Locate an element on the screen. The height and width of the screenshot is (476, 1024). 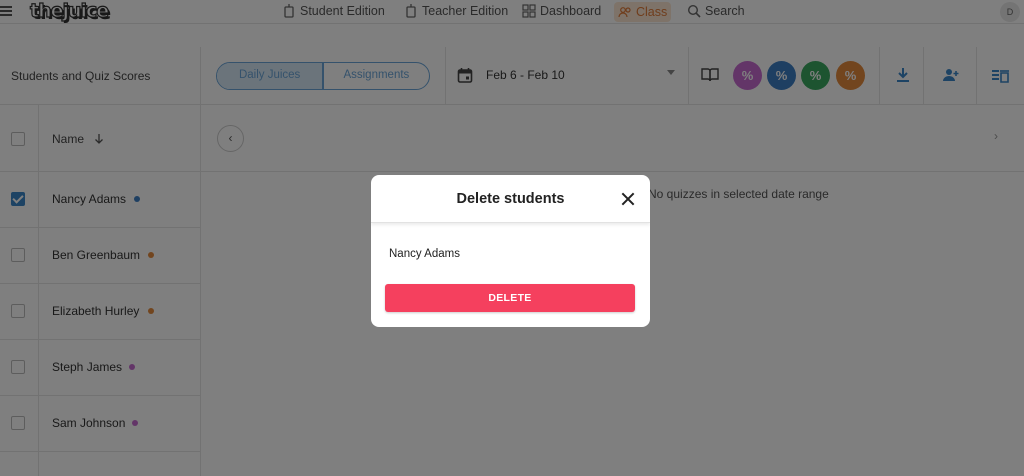
close-icon is located at coordinates (628, 199).